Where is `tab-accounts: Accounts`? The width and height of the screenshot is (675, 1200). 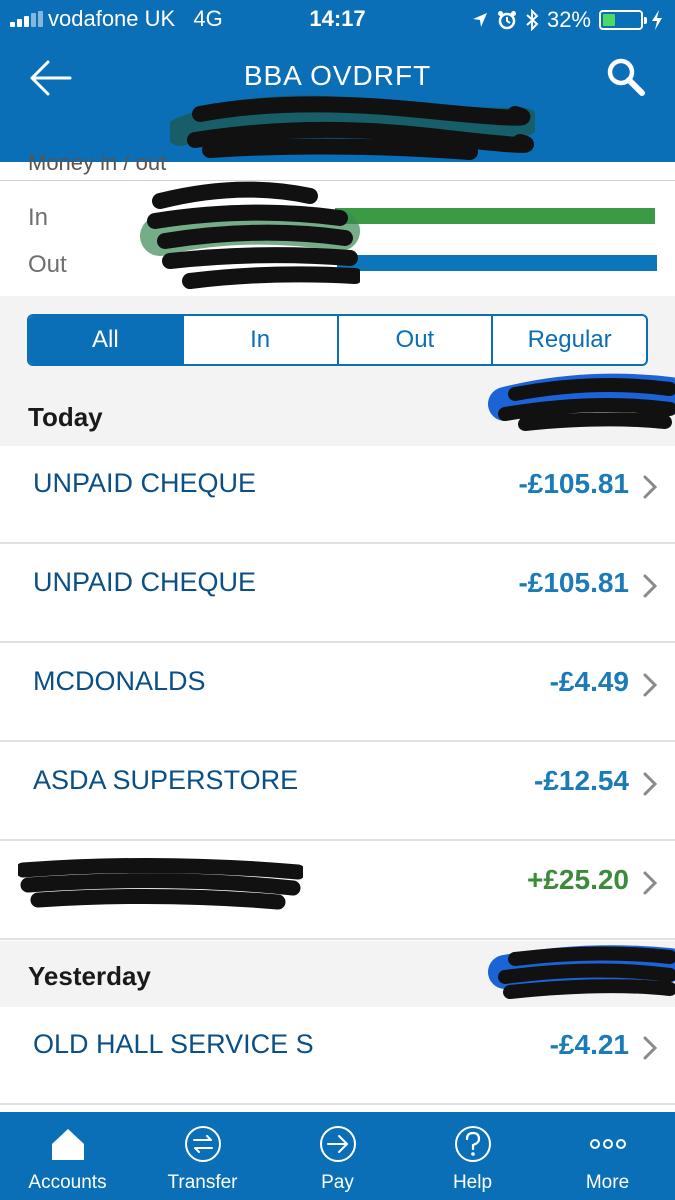 tab-accounts: Accounts is located at coordinates (67, 1156).